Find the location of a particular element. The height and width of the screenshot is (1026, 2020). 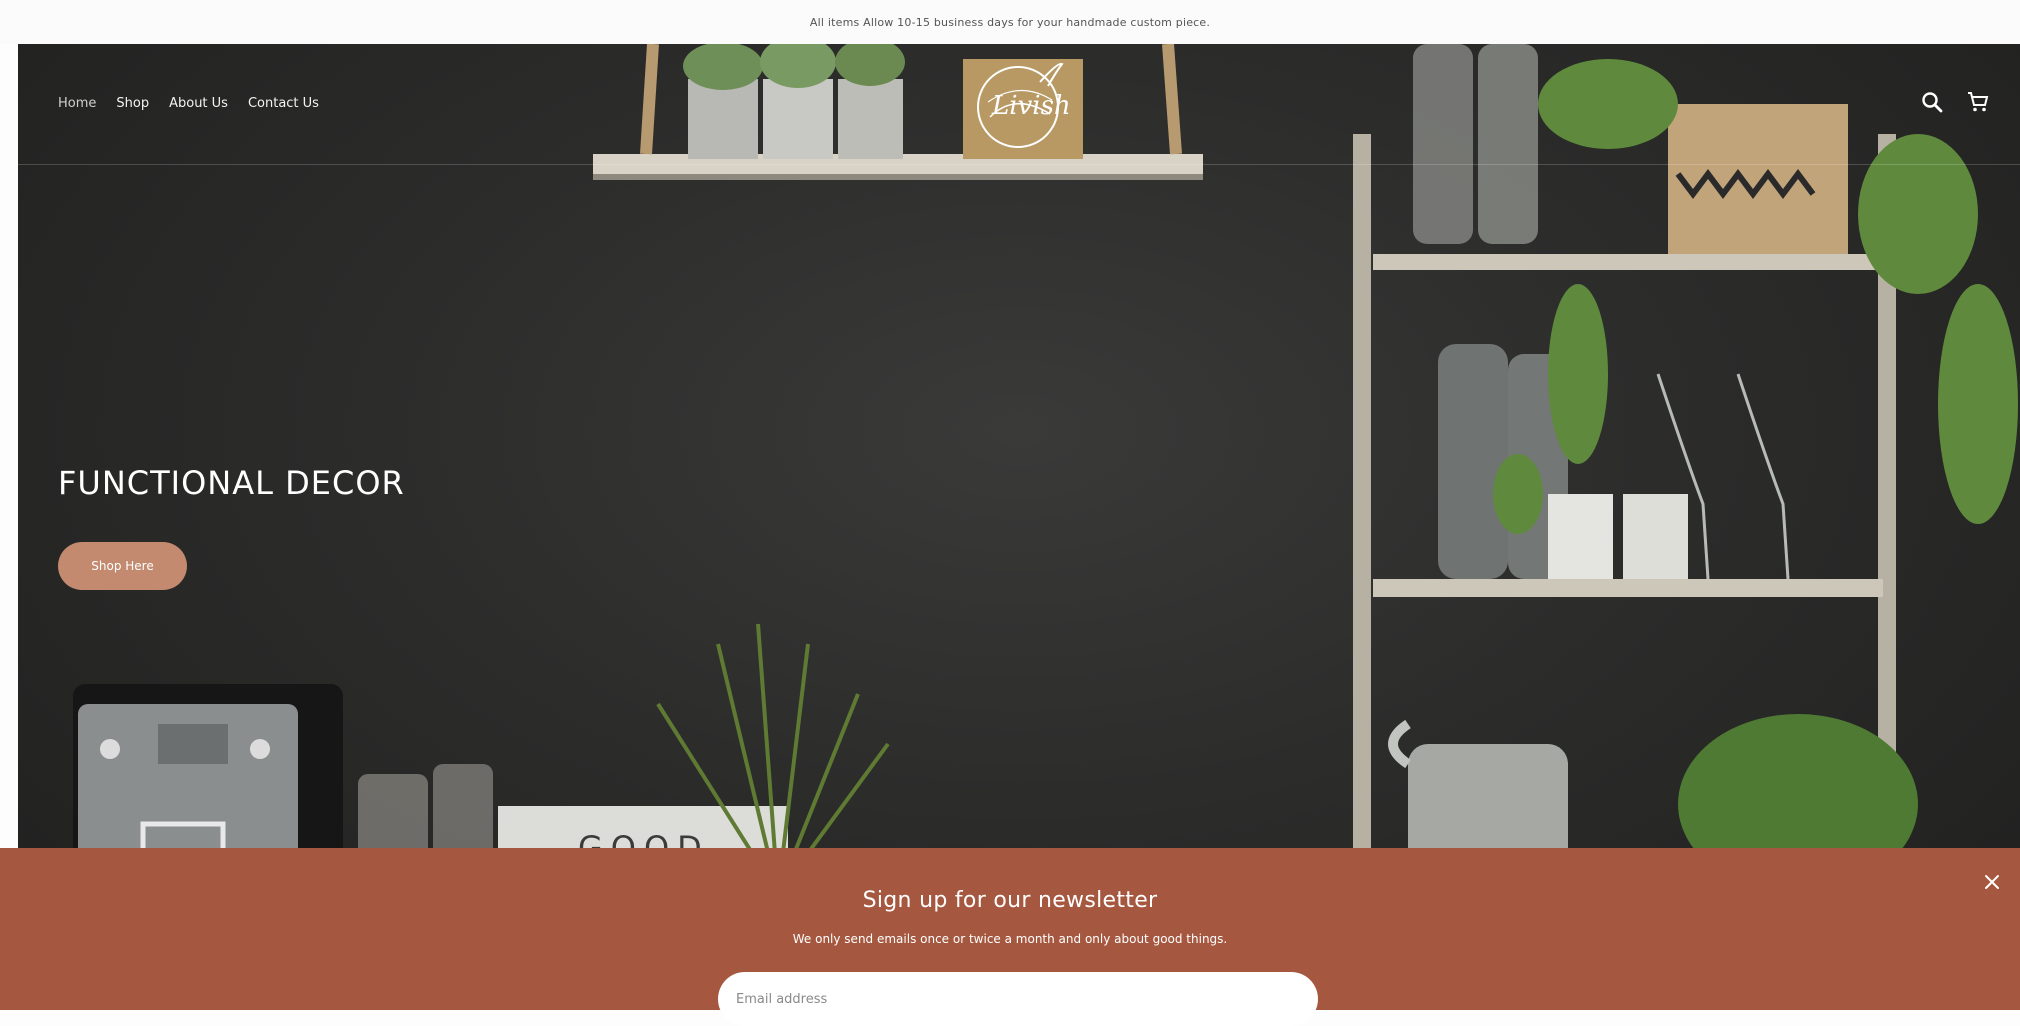

hero-title: FUNCTIONAL DECOR is located at coordinates (231, 483).